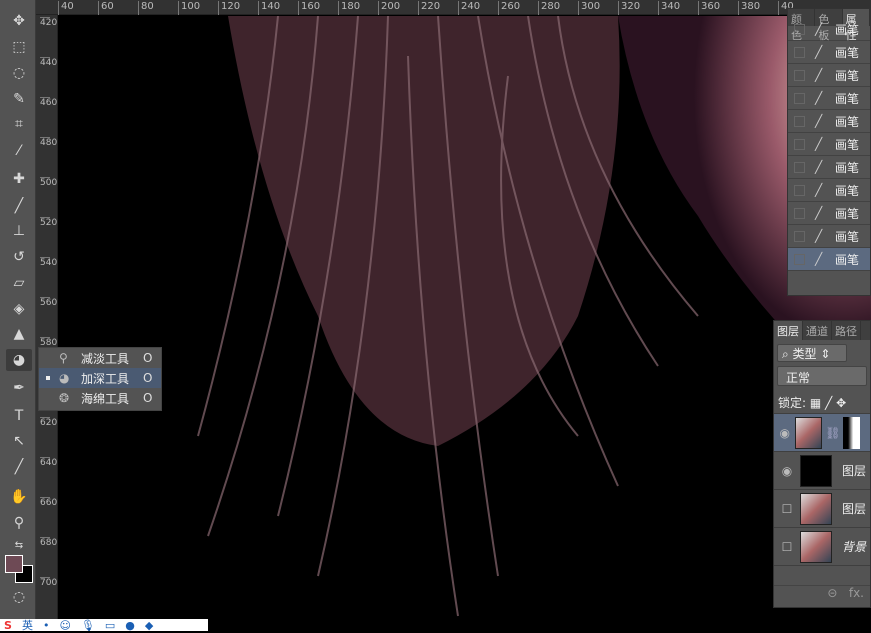 This screenshot has width=871, height=633. I want to click on ruler-label: 100, so click(189, 8).